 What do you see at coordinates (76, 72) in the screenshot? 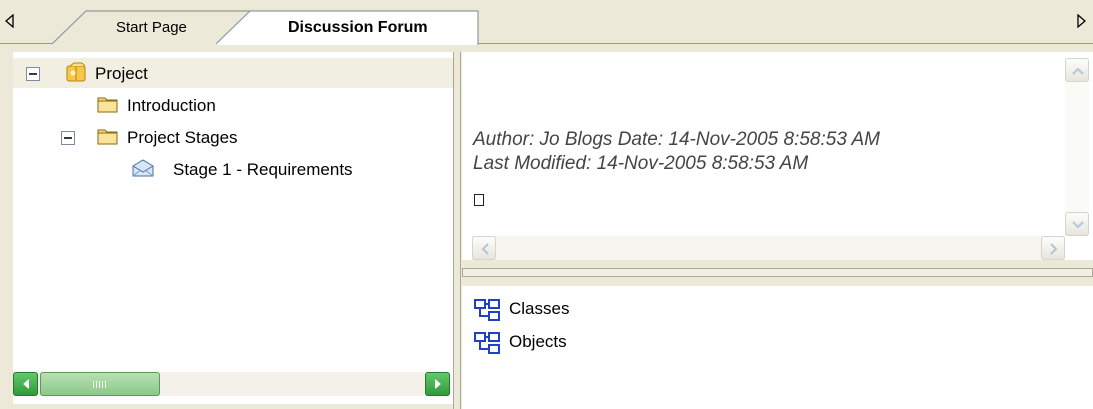
I see `package-icon` at bounding box center [76, 72].